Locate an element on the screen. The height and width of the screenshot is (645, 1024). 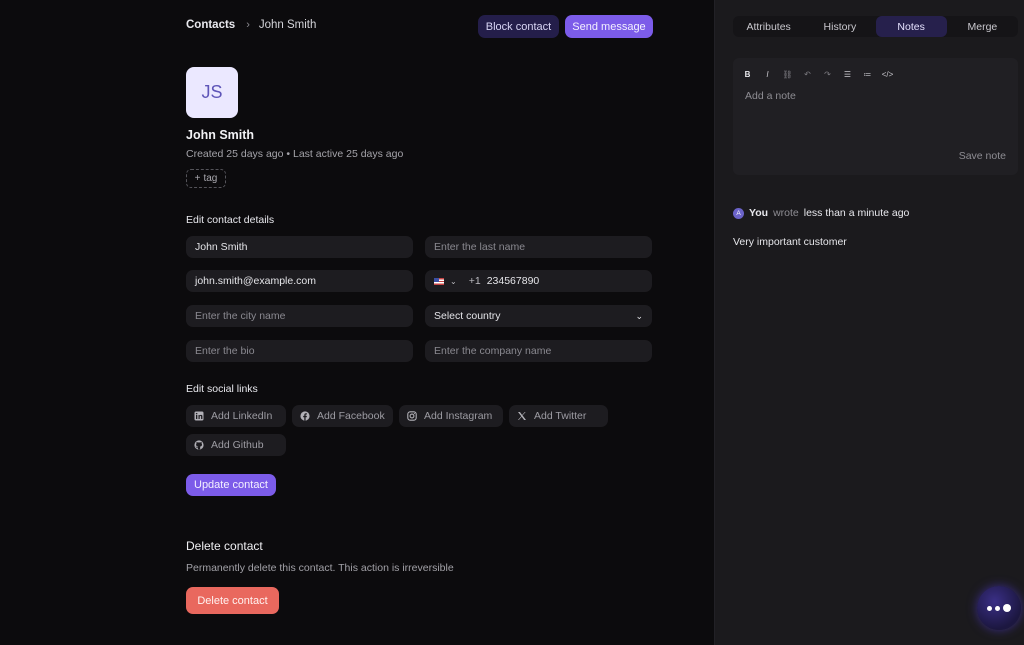
add-tag-label: tag is located at coordinates (210, 178).